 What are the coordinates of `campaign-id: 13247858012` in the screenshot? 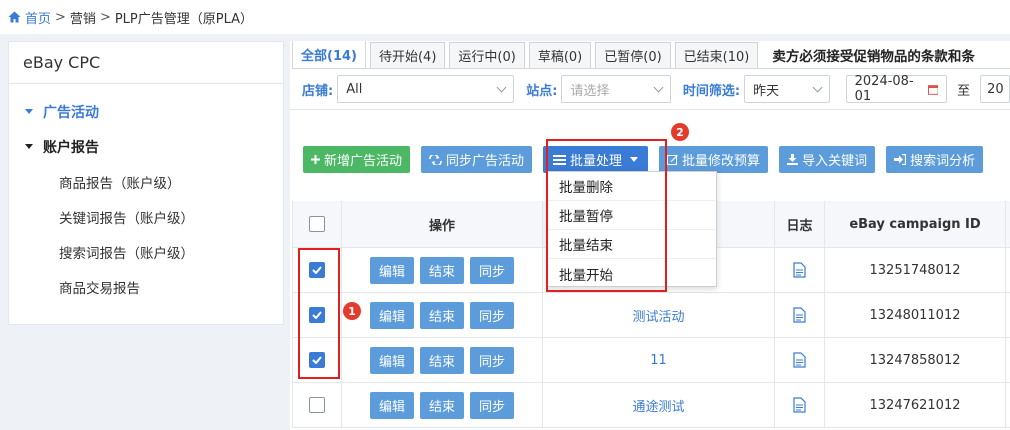 It's located at (915, 360).